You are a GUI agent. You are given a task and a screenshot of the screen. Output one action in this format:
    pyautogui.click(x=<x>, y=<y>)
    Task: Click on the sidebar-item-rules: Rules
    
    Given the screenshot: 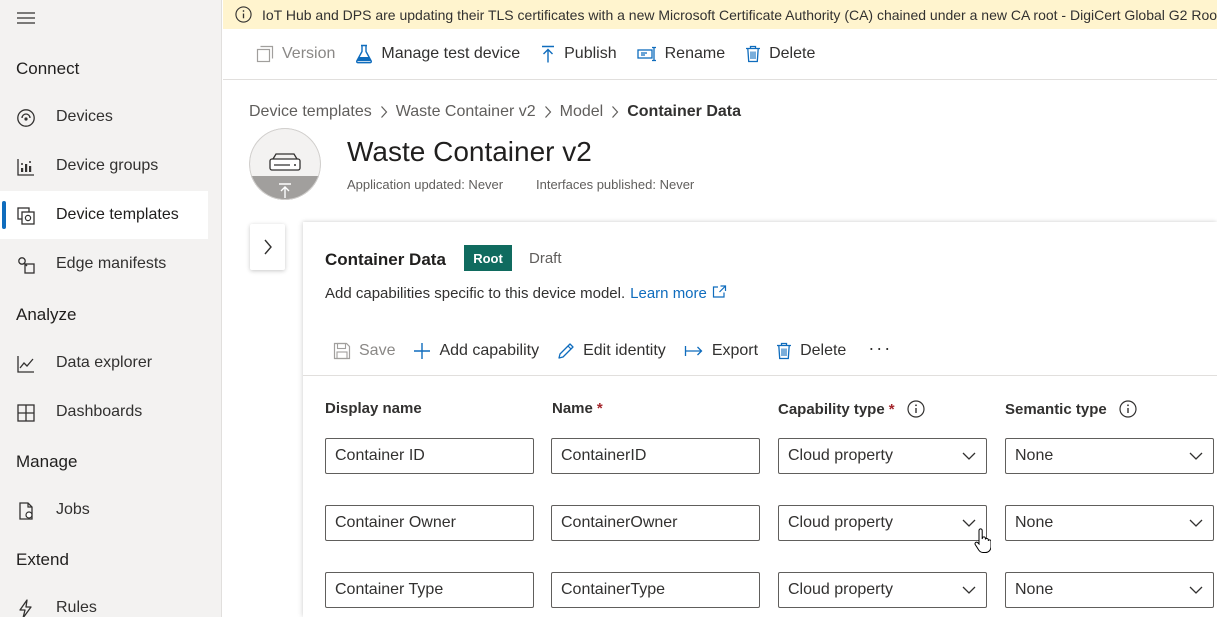 What is the action you would take?
    pyautogui.click(x=104, y=600)
    